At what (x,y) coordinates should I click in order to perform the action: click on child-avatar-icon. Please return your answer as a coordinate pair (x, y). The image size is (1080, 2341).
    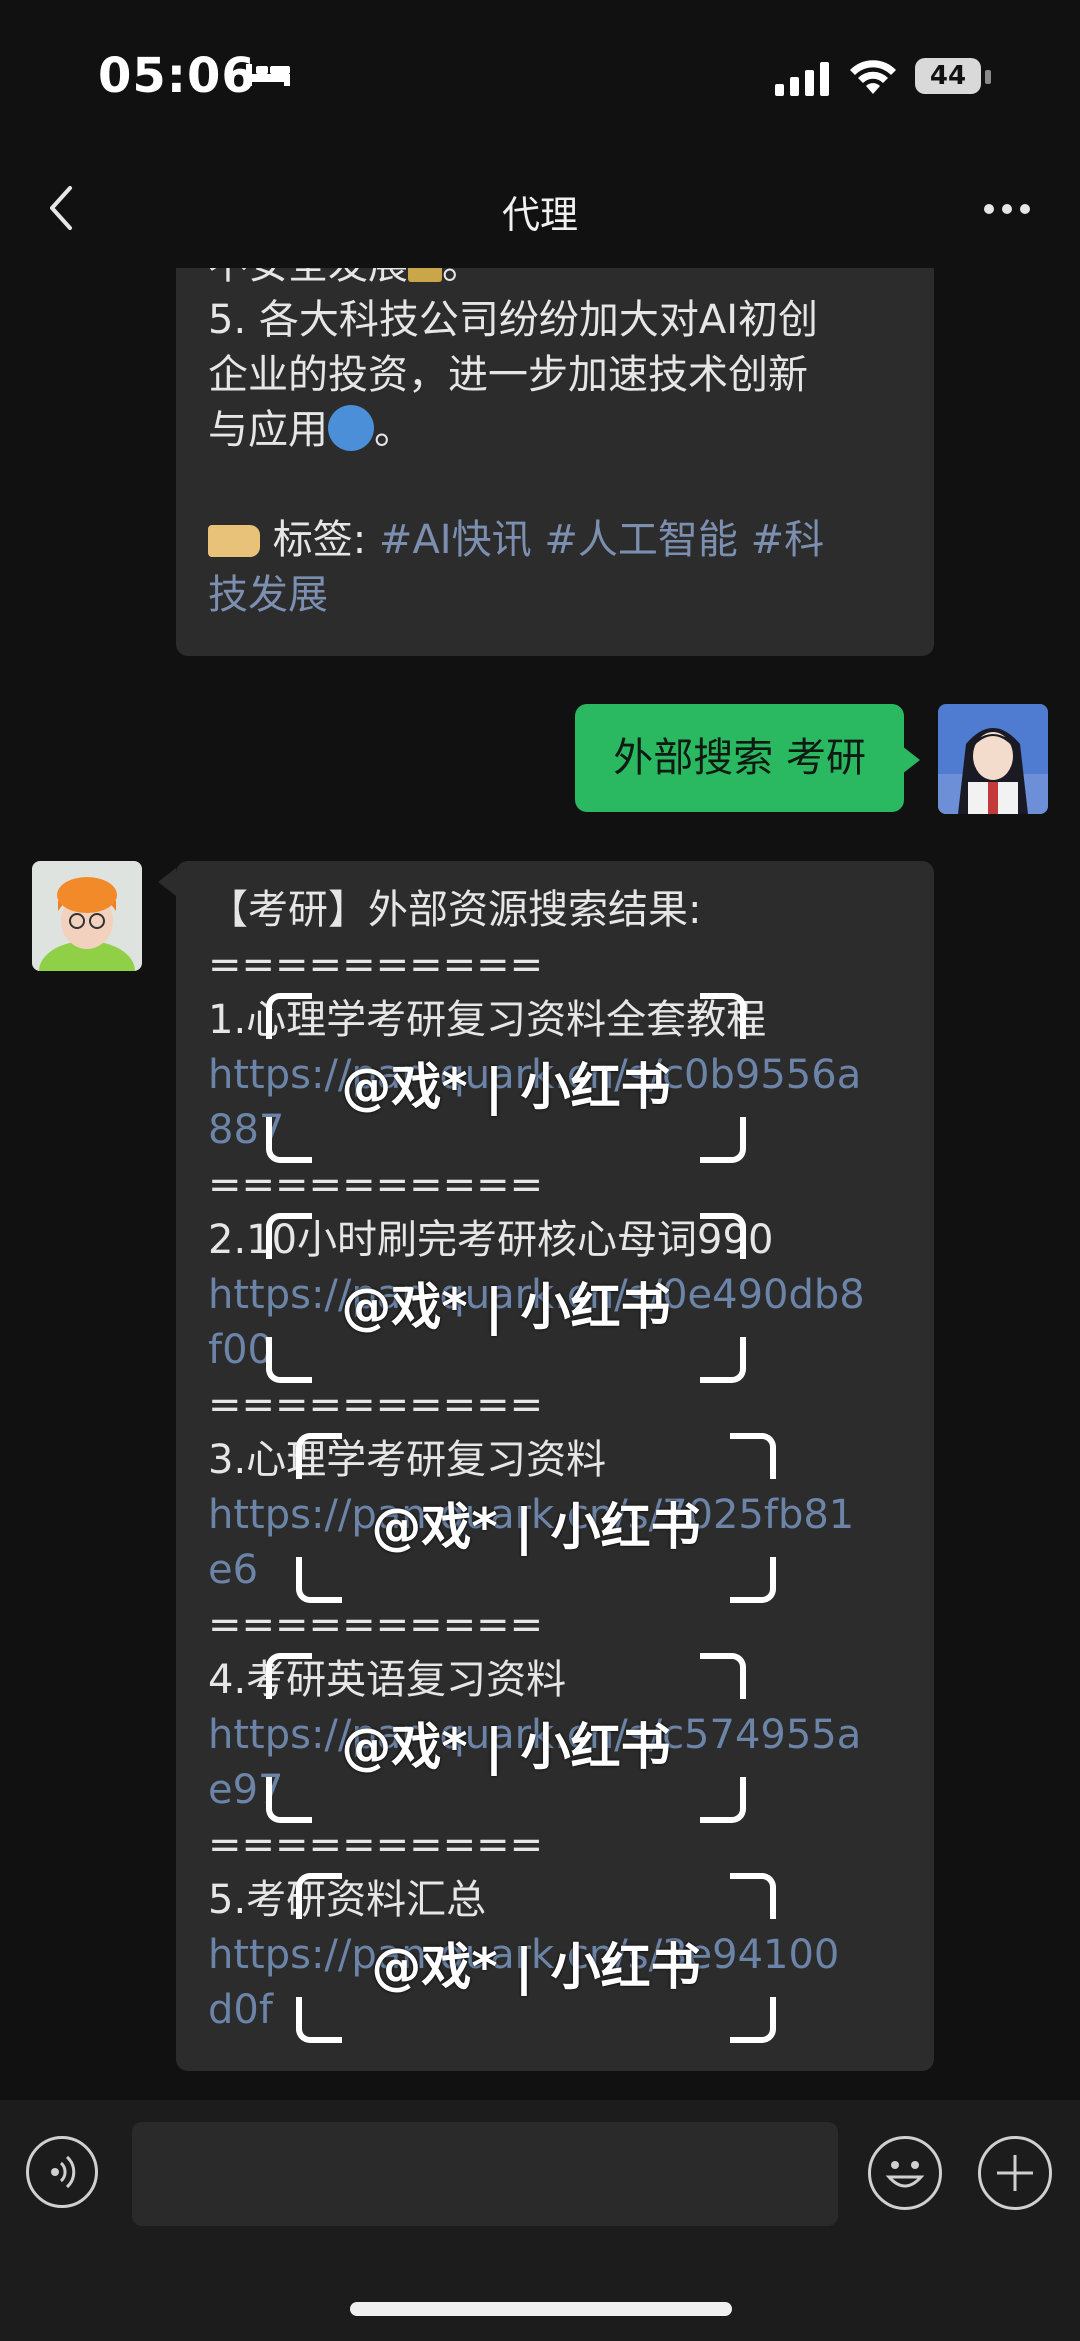
    Looking at the image, I should click on (87, 916).